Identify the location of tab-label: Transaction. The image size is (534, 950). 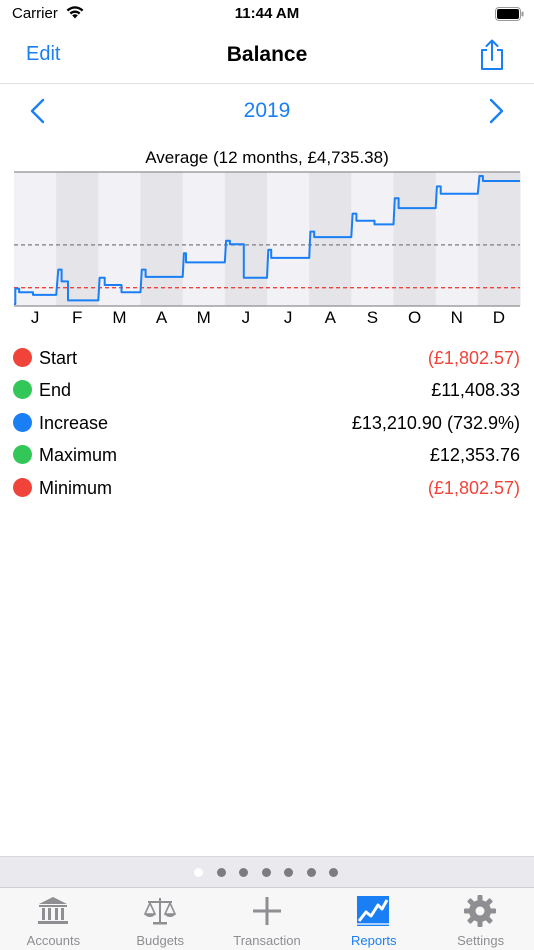
(267, 940).